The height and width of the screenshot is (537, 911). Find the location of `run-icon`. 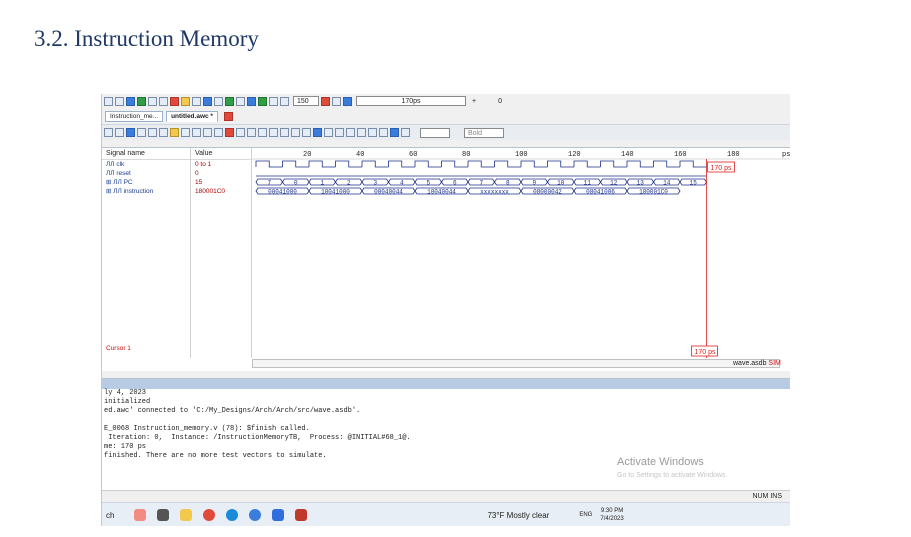

run-icon is located at coordinates (229, 101).